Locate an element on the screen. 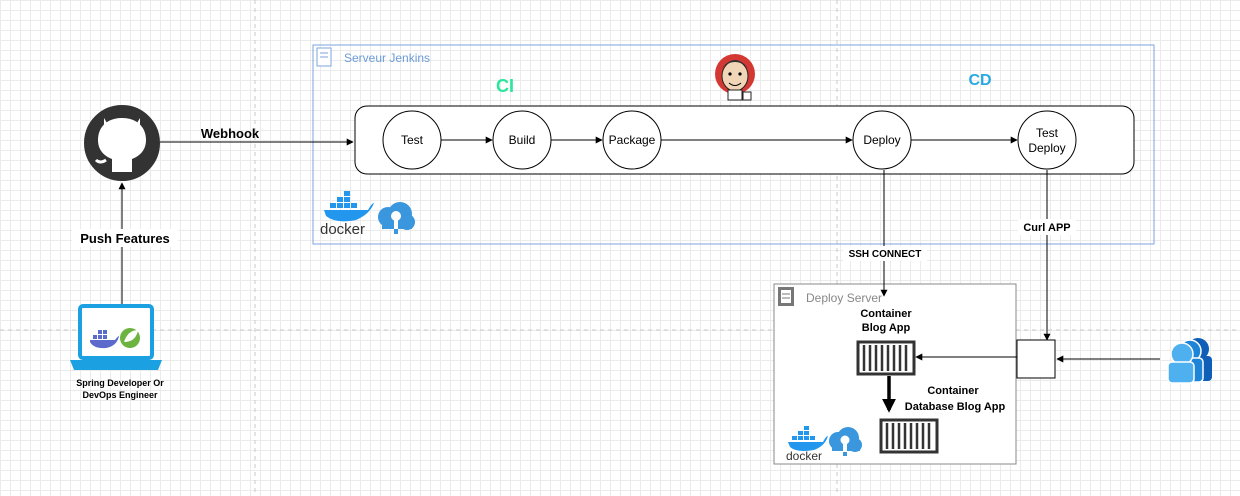  docker-icon: docker is located at coordinates (347, 214).